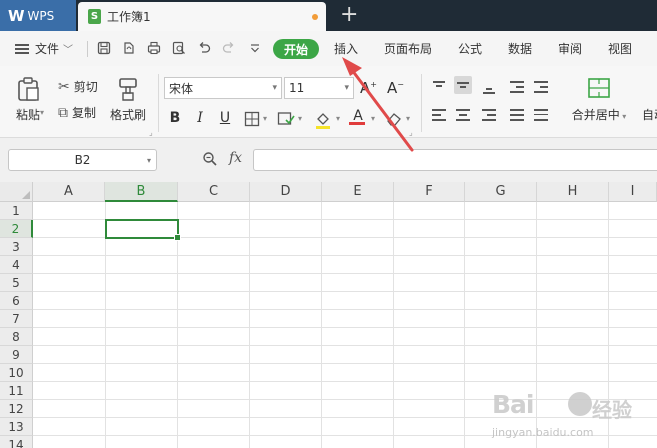 The width and height of the screenshot is (657, 448). What do you see at coordinates (235, 158) in the screenshot?
I see `fx-icon: fx` at bounding box center [235, 158].